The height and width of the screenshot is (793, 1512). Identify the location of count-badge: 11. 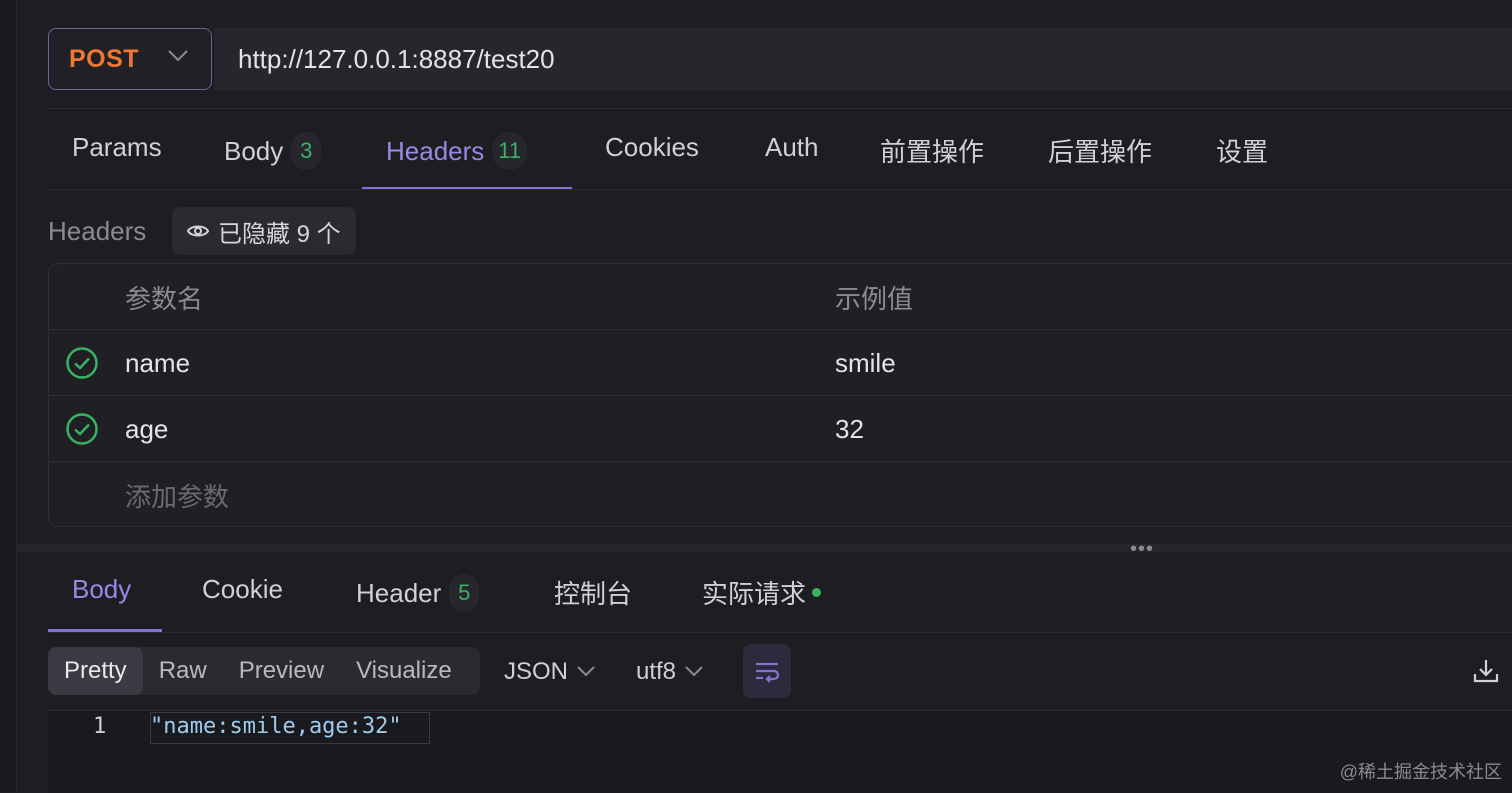
(510, 151).